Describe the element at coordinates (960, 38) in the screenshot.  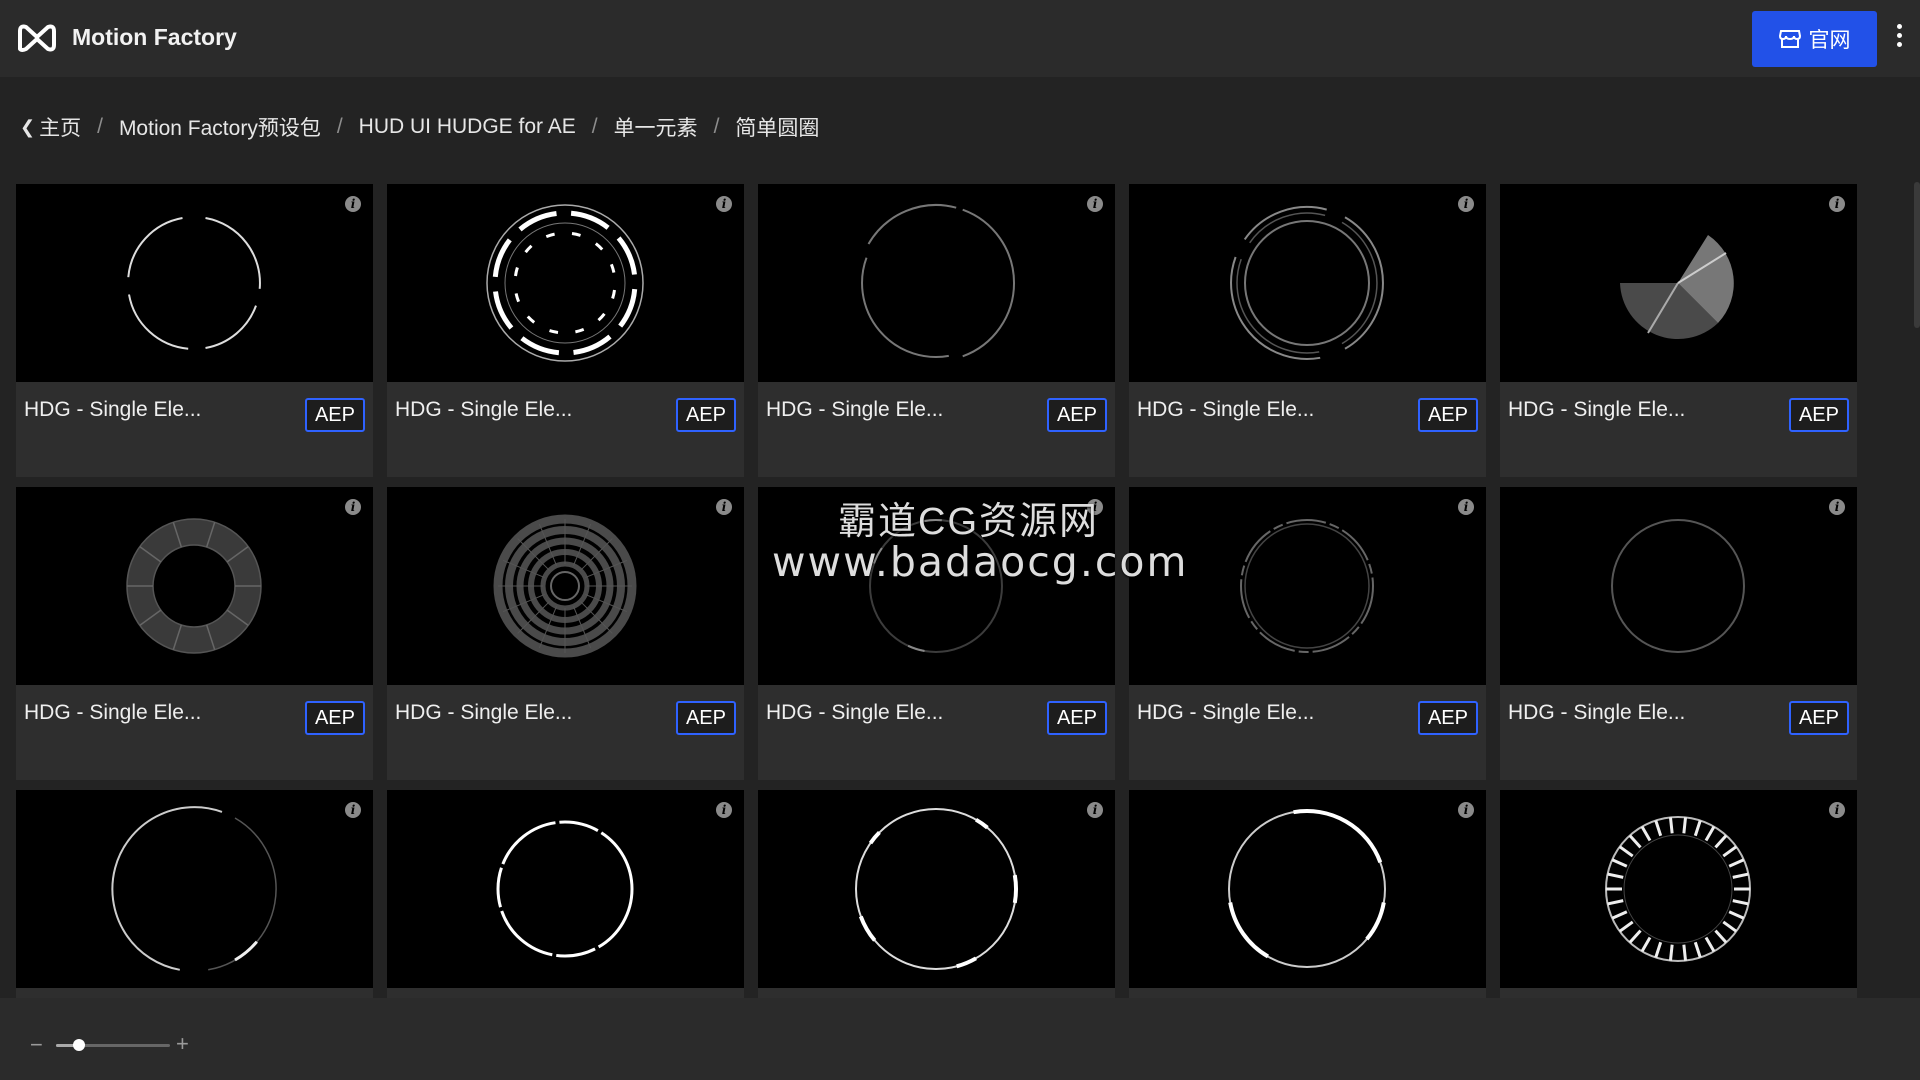
I see `top-bar: Motion Factory 官网` at that location.